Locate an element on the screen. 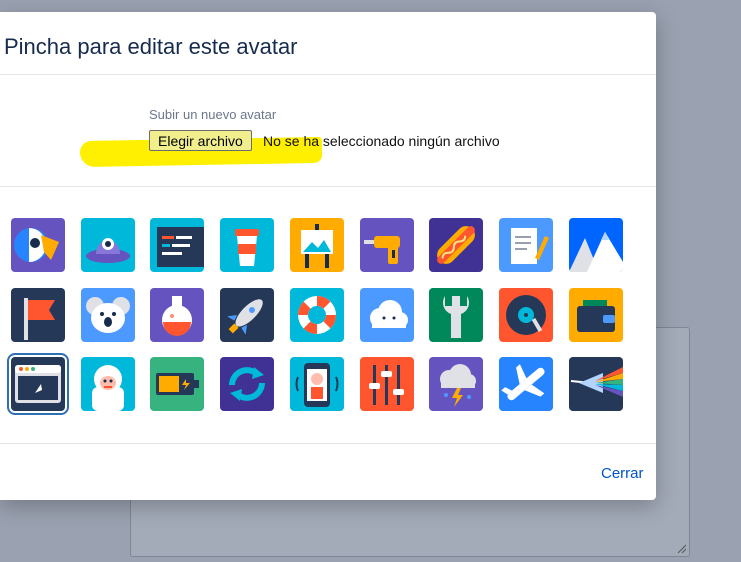  phone-selfie-avatar-icon is located at coordinates (317, 384).